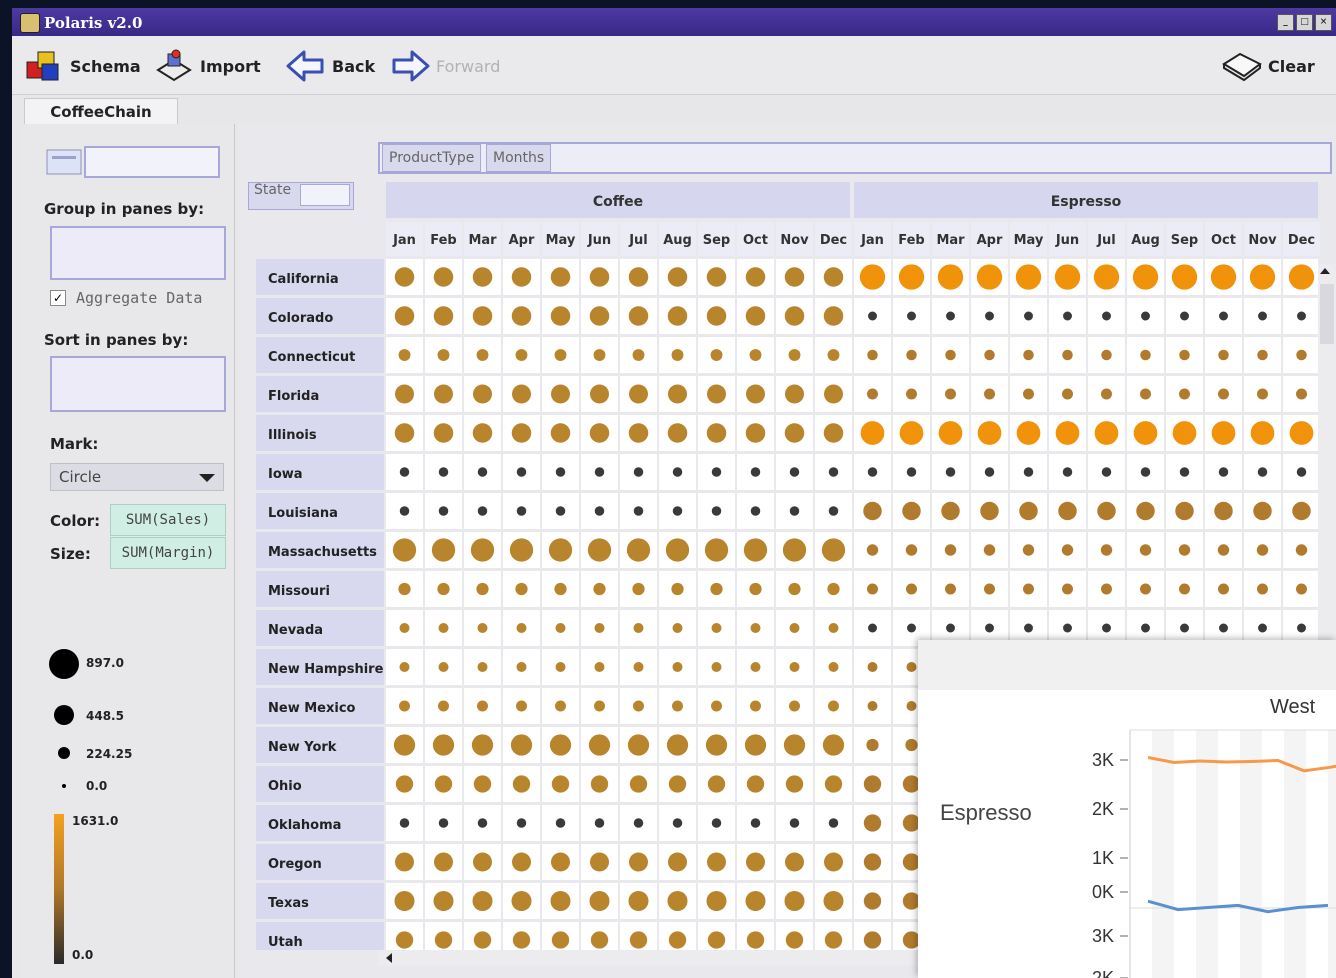  Describe the element at coordinates (330, 66) in the screenshot. I see `back-button: Back` at that location.